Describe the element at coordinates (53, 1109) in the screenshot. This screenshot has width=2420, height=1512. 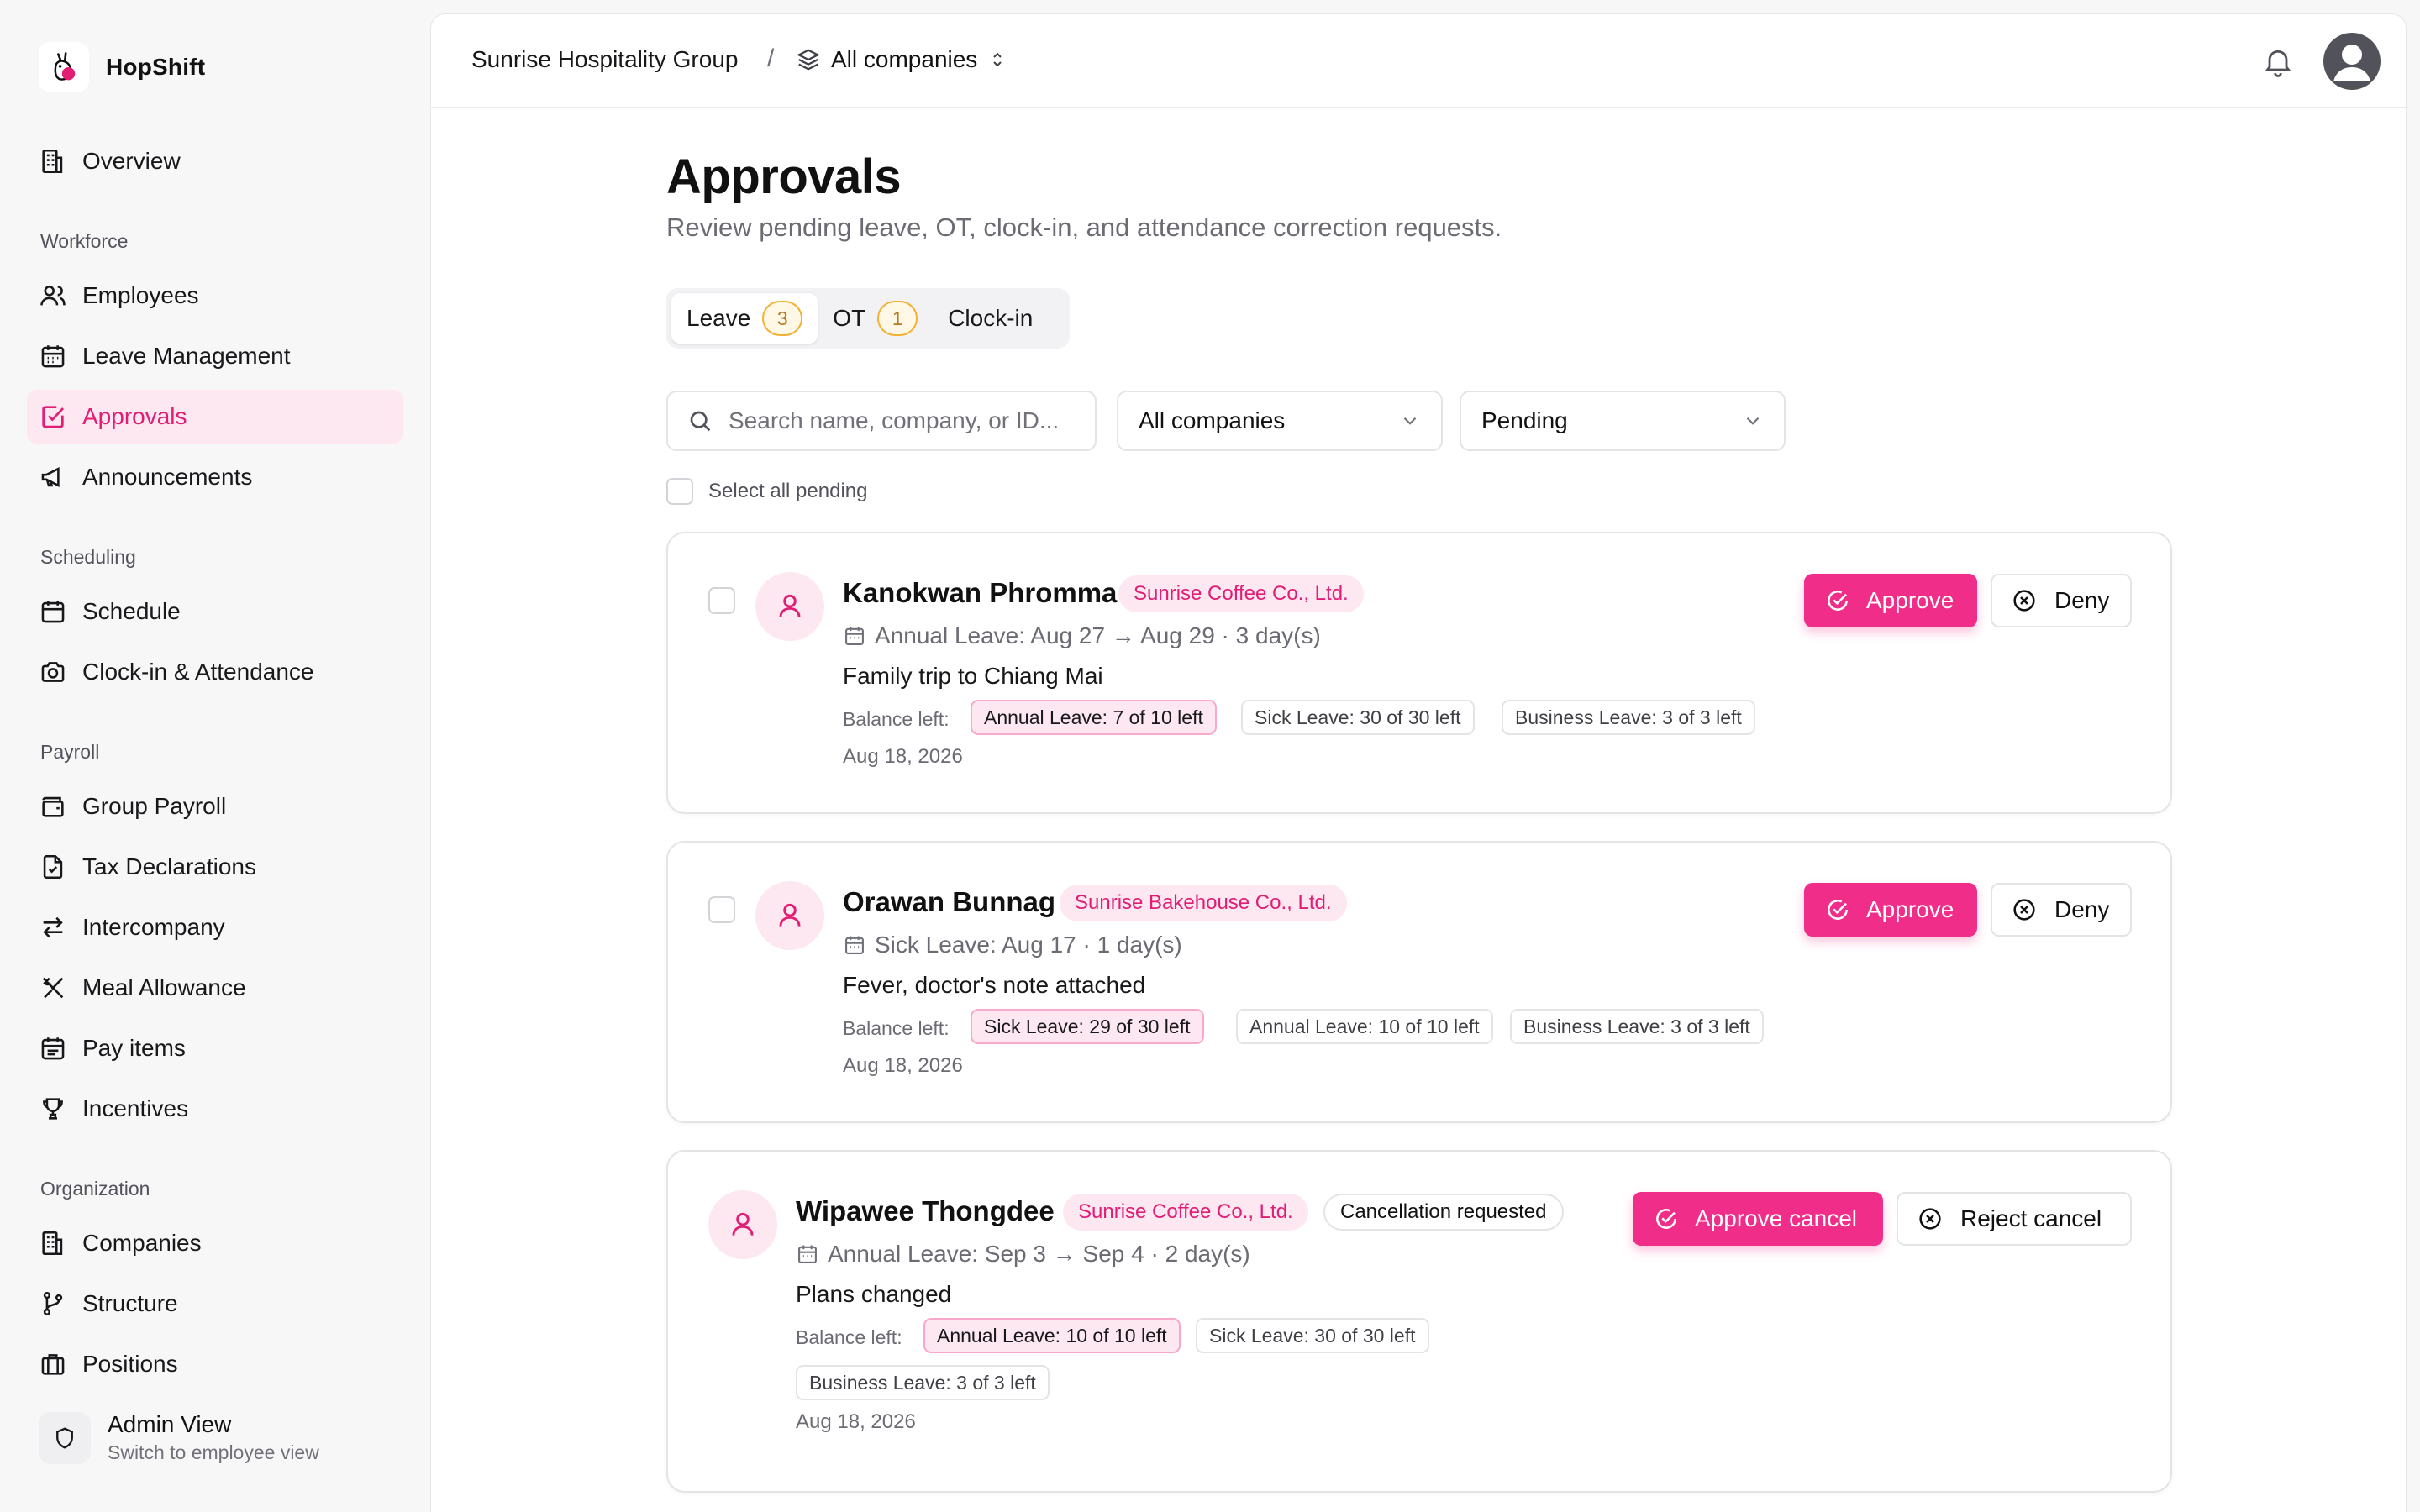
I see `trophy-icon` at that location.